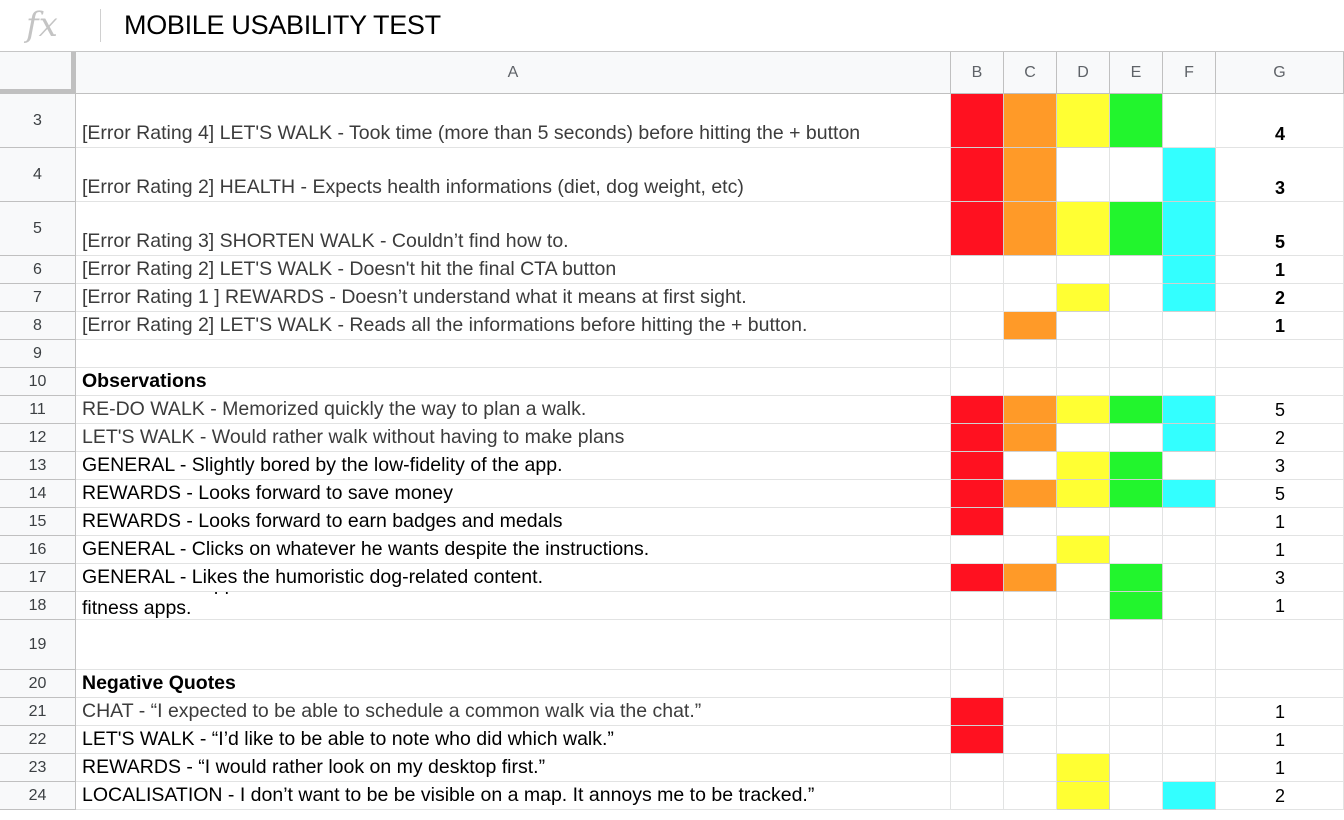  I want to click on row-number: 16, so click(38, 550).